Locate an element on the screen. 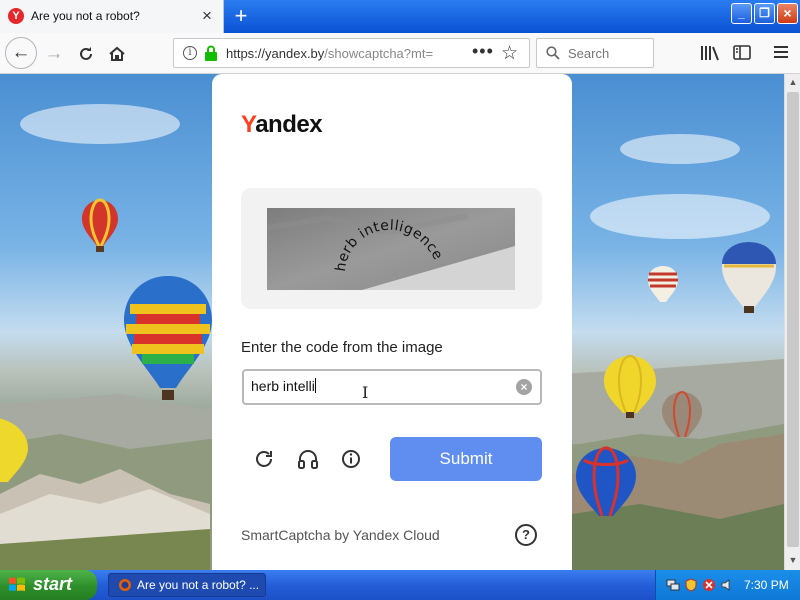 This screenshot has width=800, height=600. page-actions-icon: ••• is located at coordinates (483, 51).